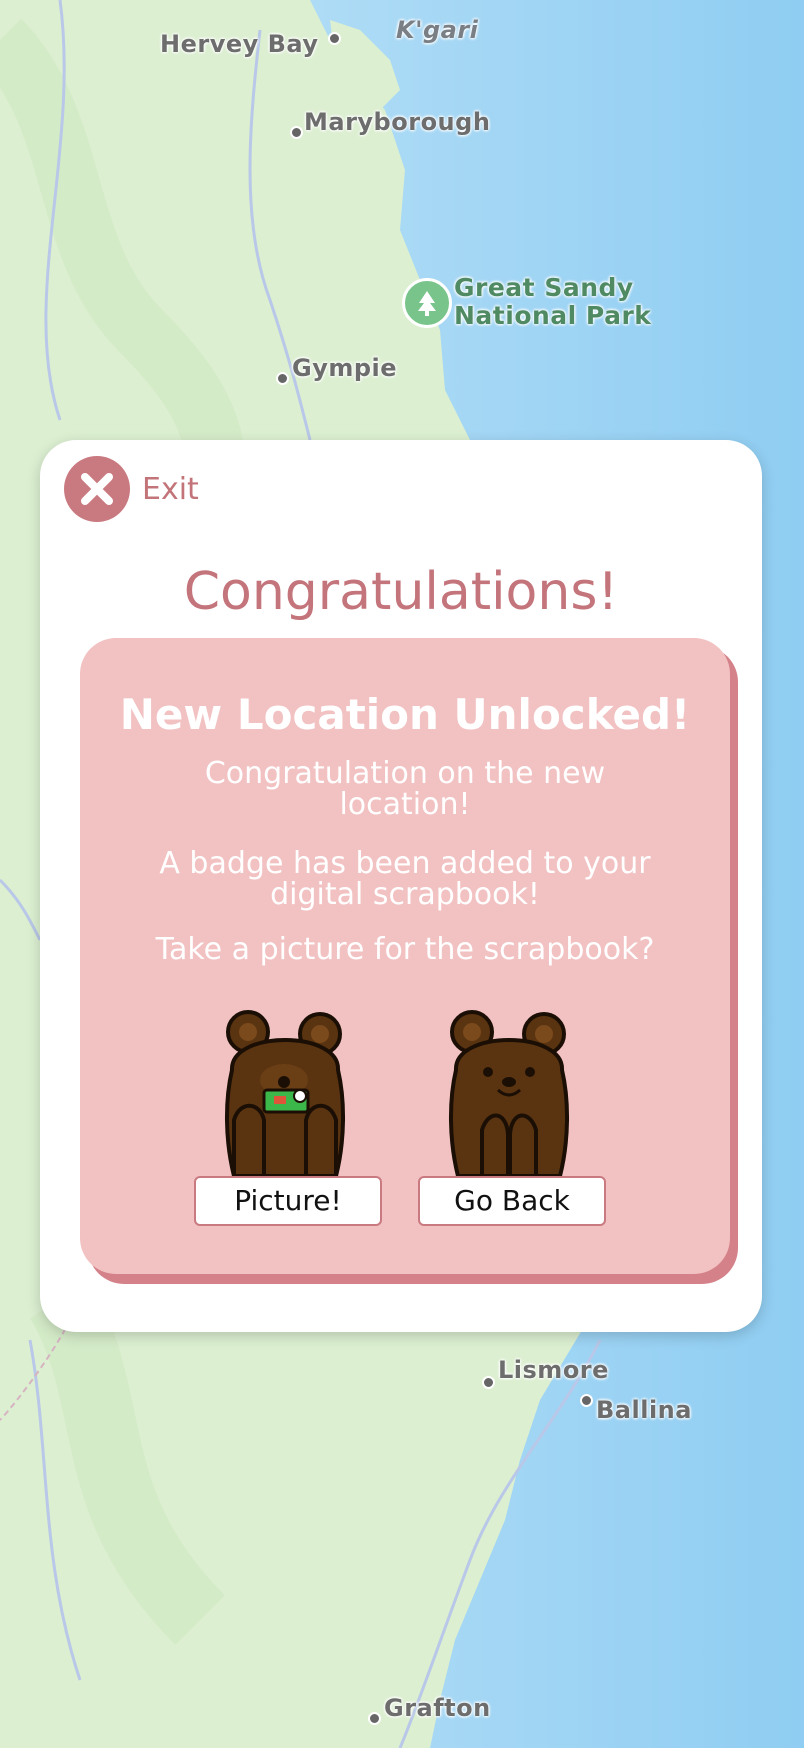 This screenshot has height=1748, width=804. What do you see at coordinates (488, 1382) in the screenshot?
I see `map-dot-lismore` at bounding box center [488, 1382].